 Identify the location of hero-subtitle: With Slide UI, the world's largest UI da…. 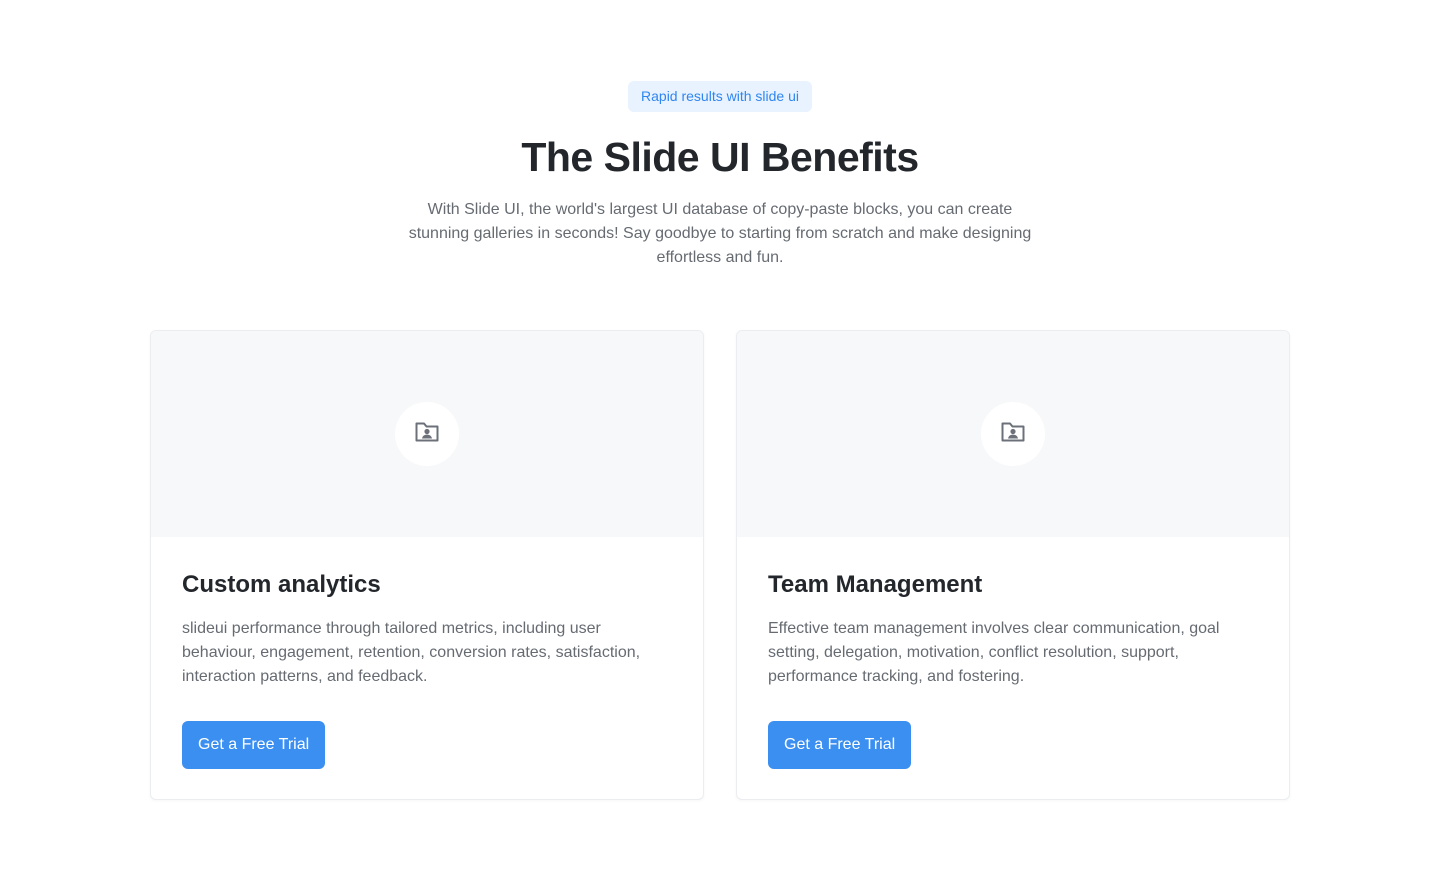
(720, 233).